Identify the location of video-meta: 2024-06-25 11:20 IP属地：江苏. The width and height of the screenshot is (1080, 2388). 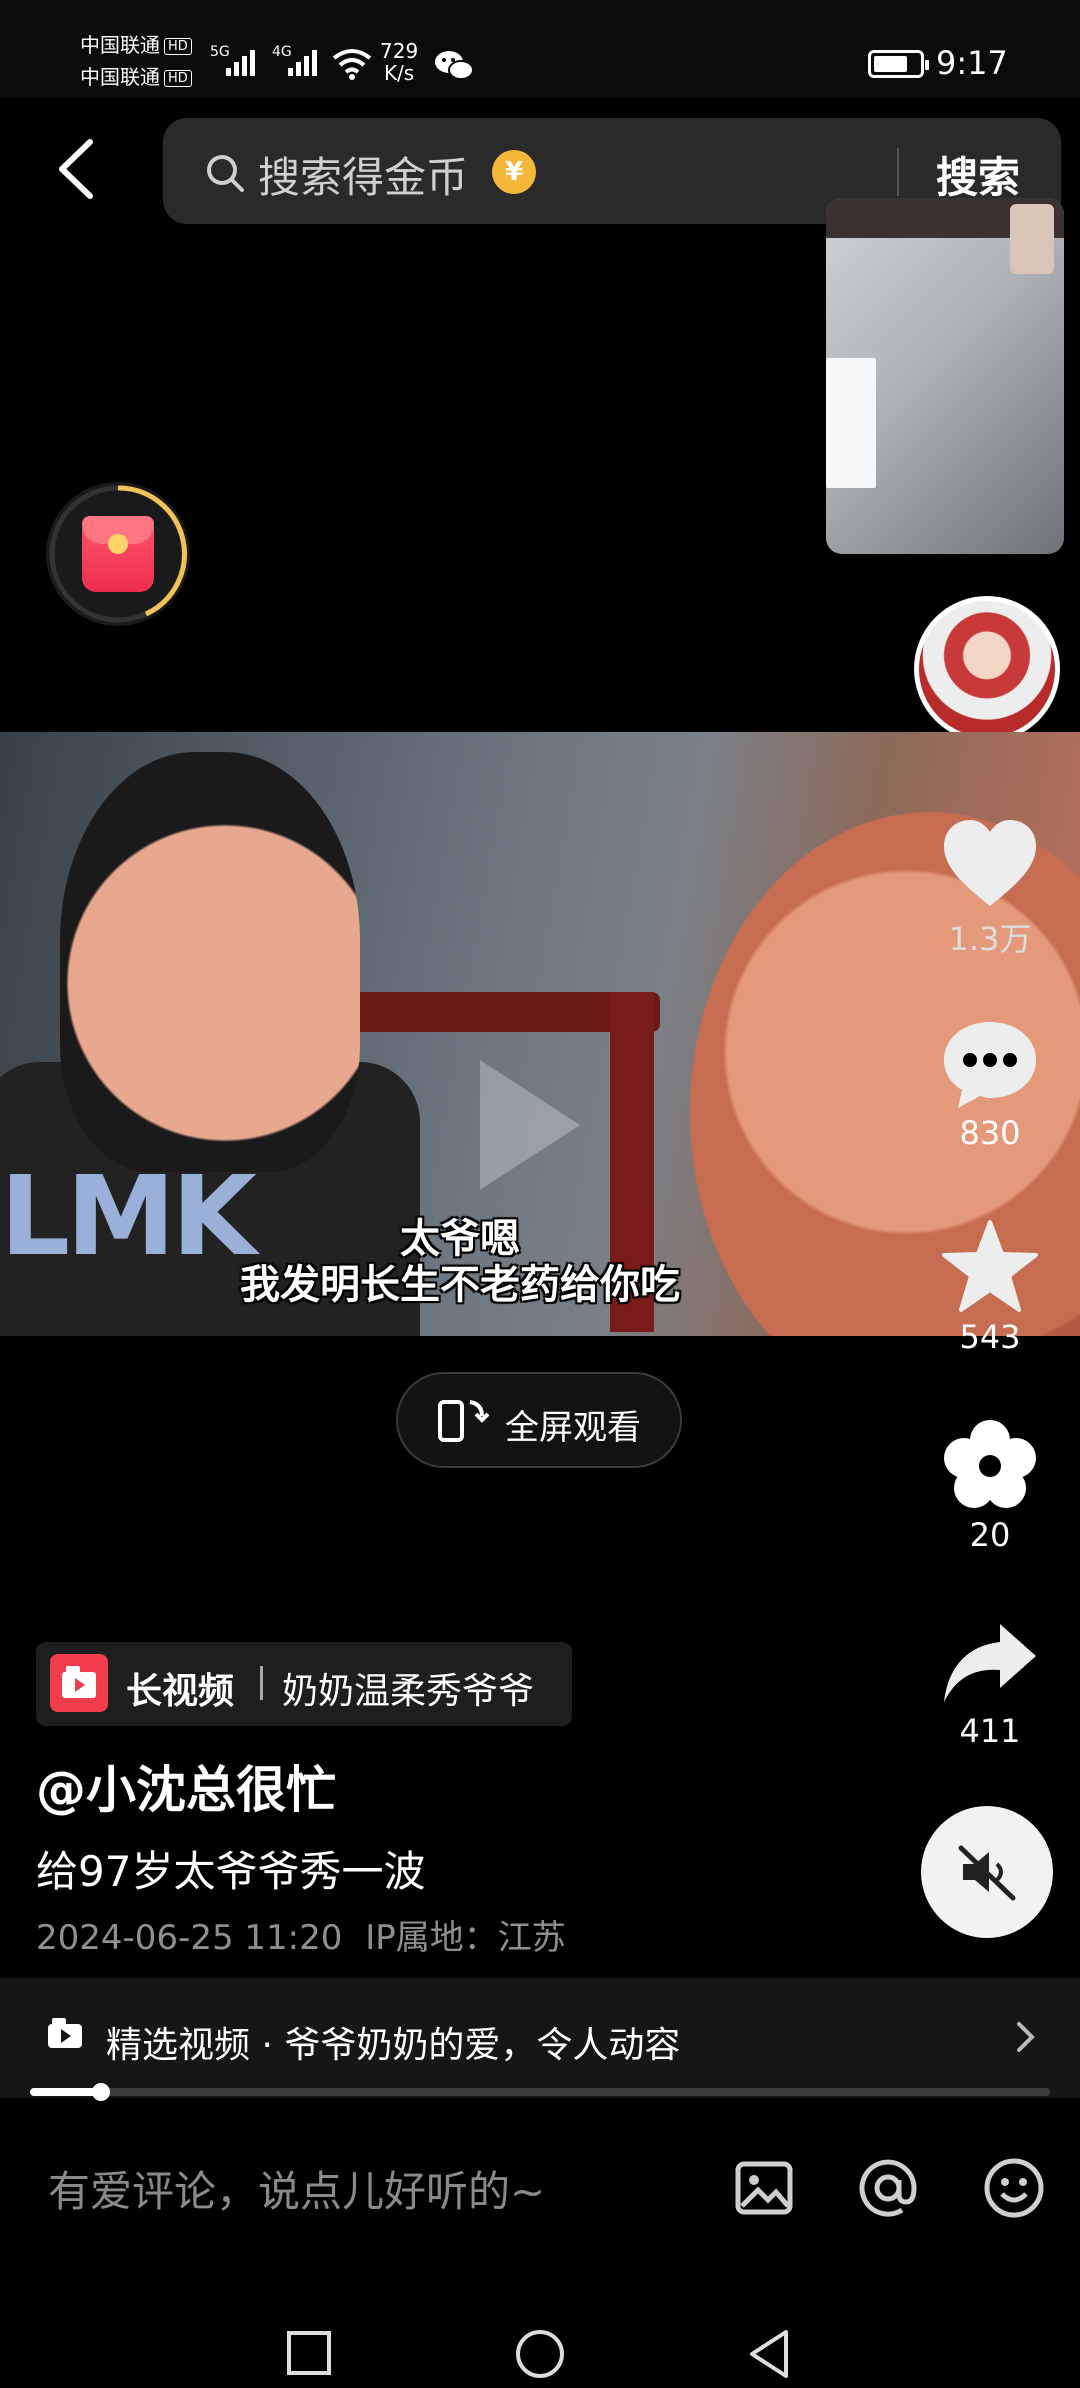
(301, 1934).